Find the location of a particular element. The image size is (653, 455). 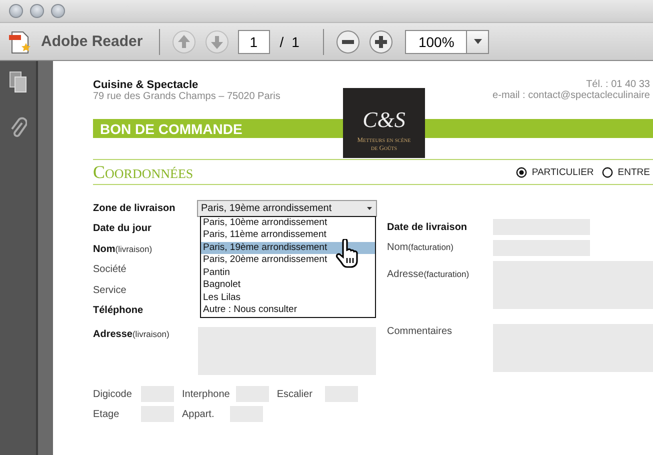

field-label: Date du jour is located at coordinates (122, 228).